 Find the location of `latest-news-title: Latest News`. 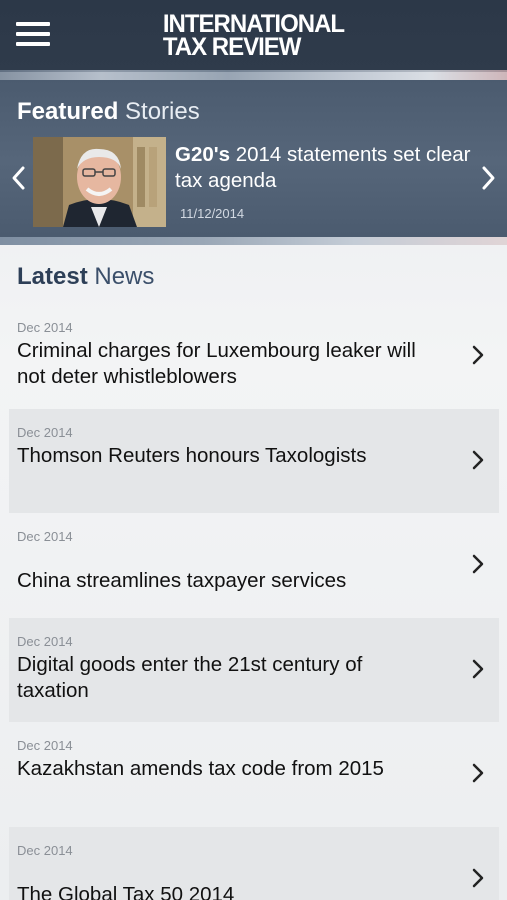

latest-news-title: Latest News is located at coordinates (85, 277).